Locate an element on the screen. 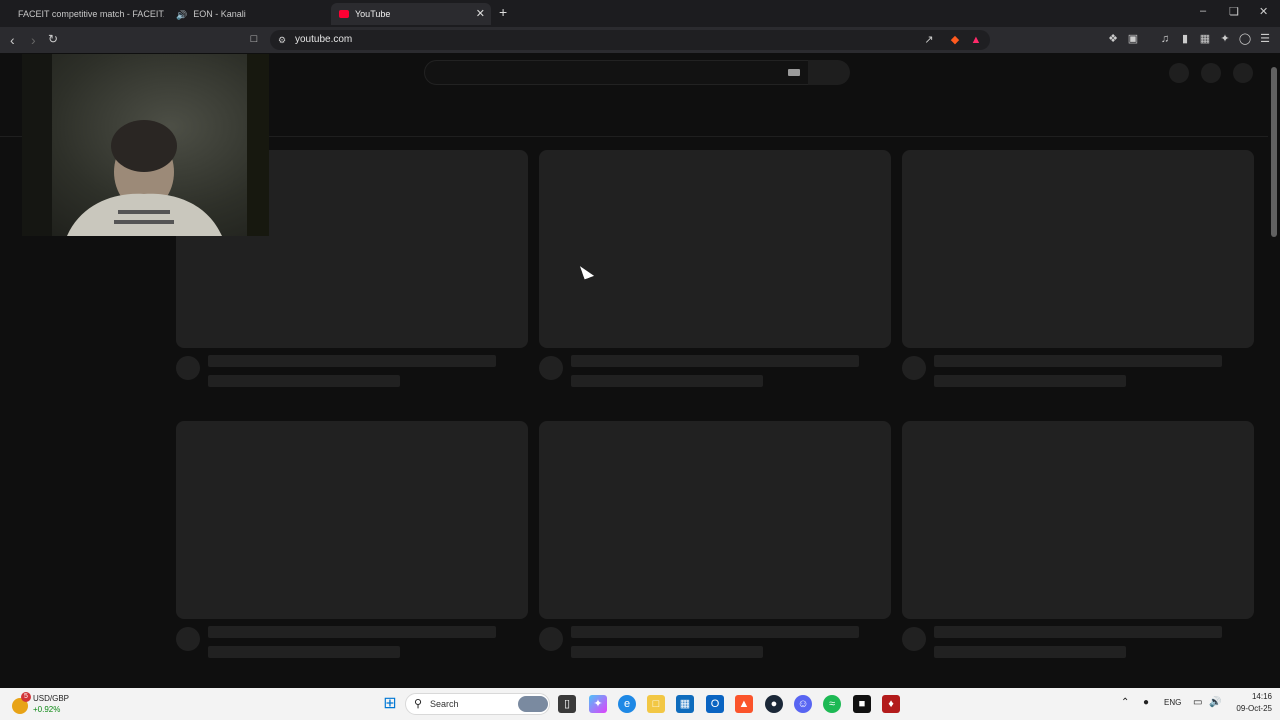  microphone-icon: ● is located at coordinates (1146, 702).